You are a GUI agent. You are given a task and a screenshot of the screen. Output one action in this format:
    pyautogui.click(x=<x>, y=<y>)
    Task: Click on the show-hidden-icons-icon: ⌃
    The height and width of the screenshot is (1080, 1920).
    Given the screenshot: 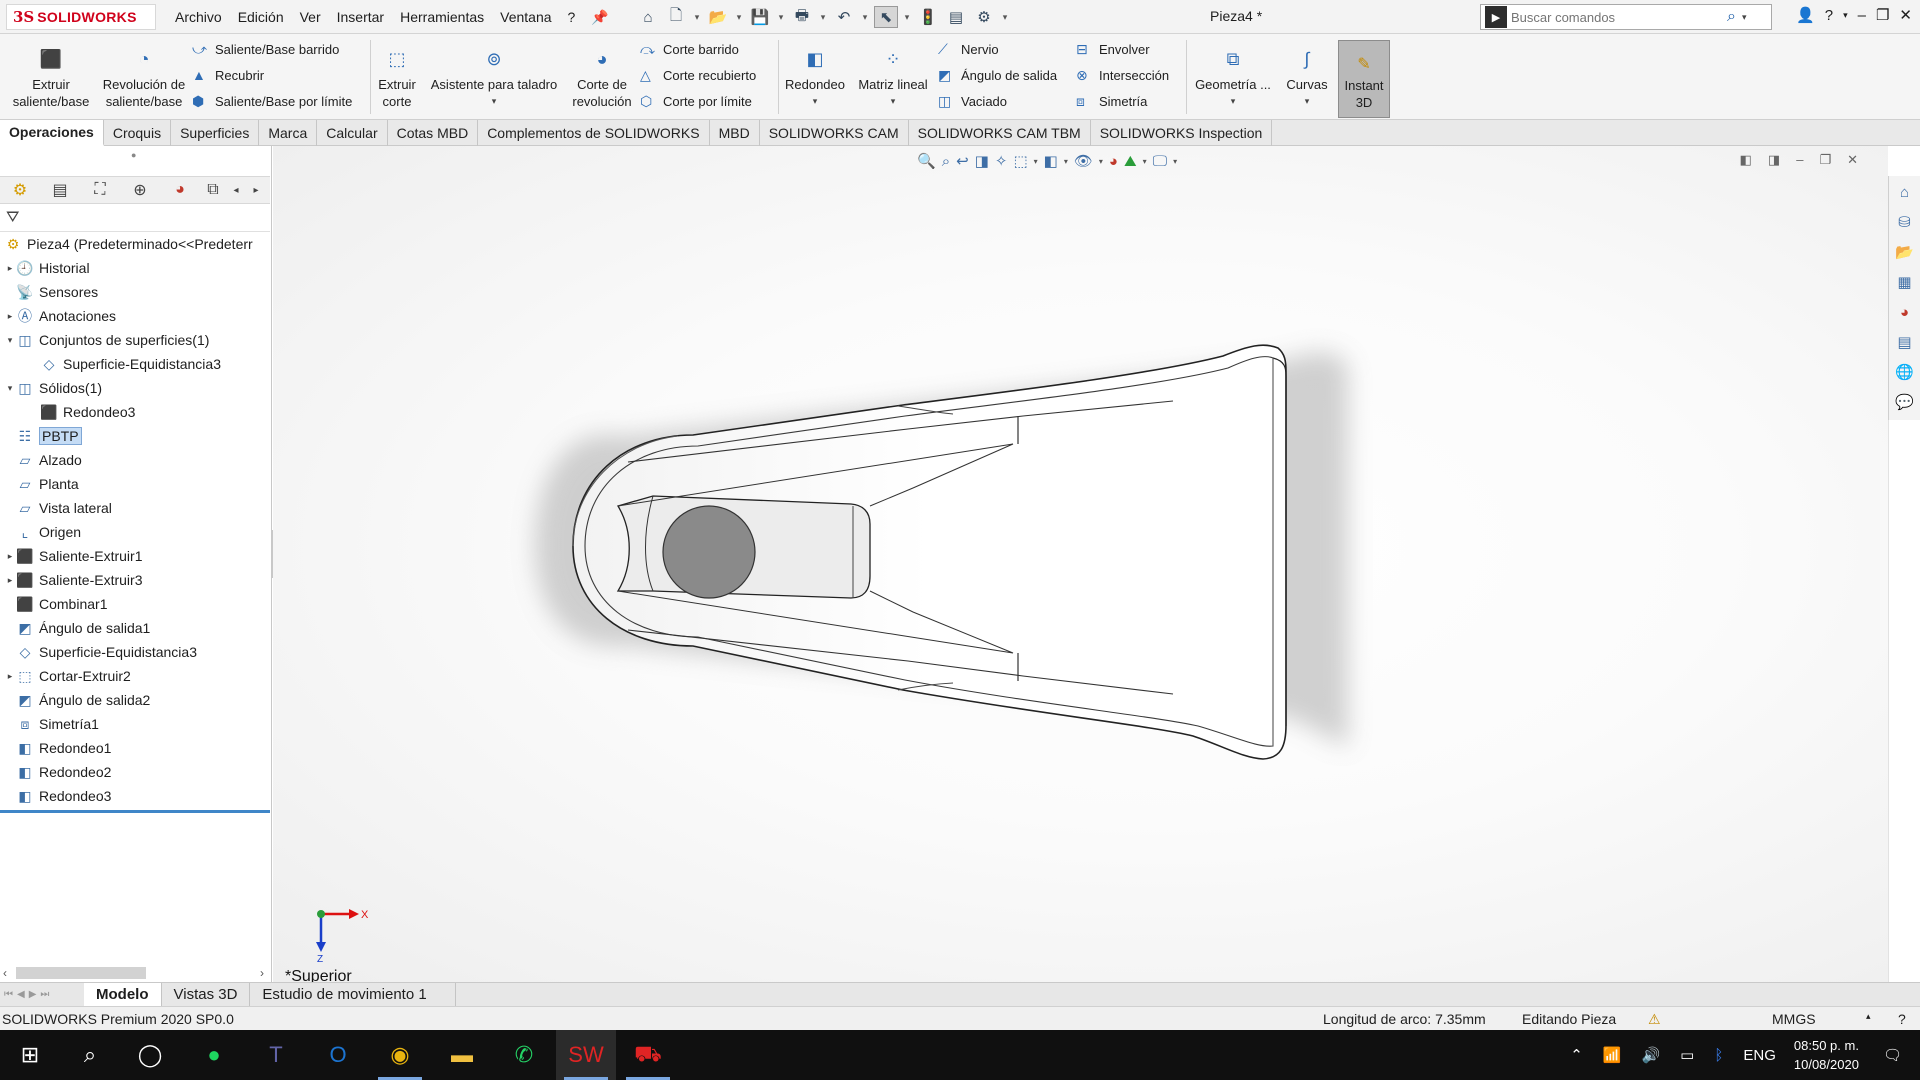 What is the action you would take?
    pyautogui.click(x=1576, y=1055)
    